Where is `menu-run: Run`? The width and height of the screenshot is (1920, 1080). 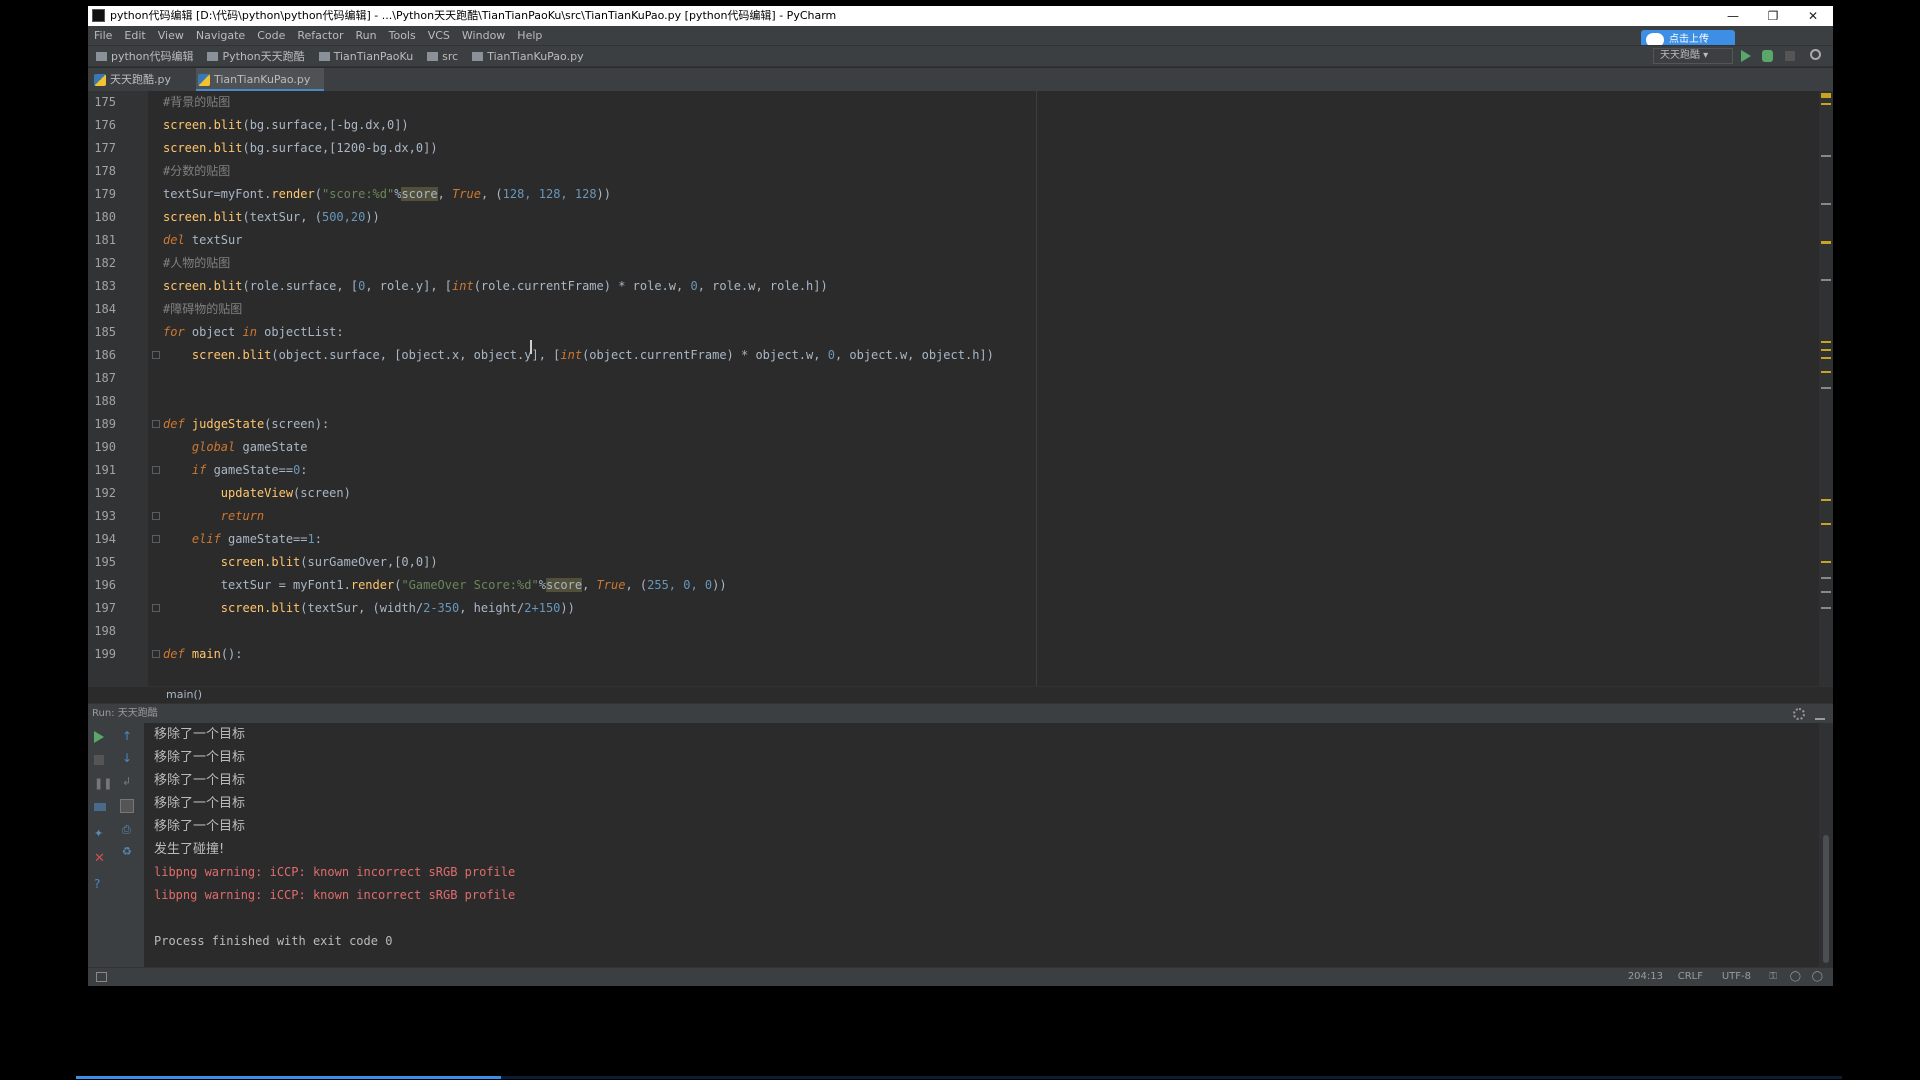
menu-run: Run is located at coordinates (366, 35).